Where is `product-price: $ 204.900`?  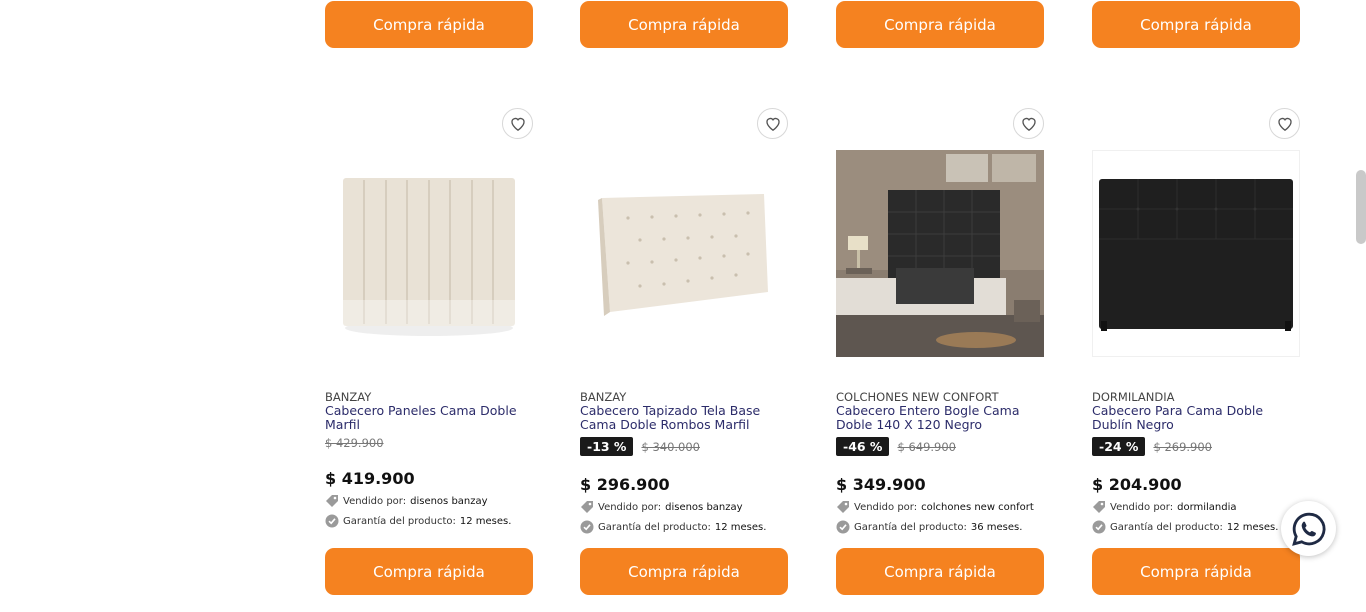
product-price: $ 204.900 is located at coordinates (1137, 484).